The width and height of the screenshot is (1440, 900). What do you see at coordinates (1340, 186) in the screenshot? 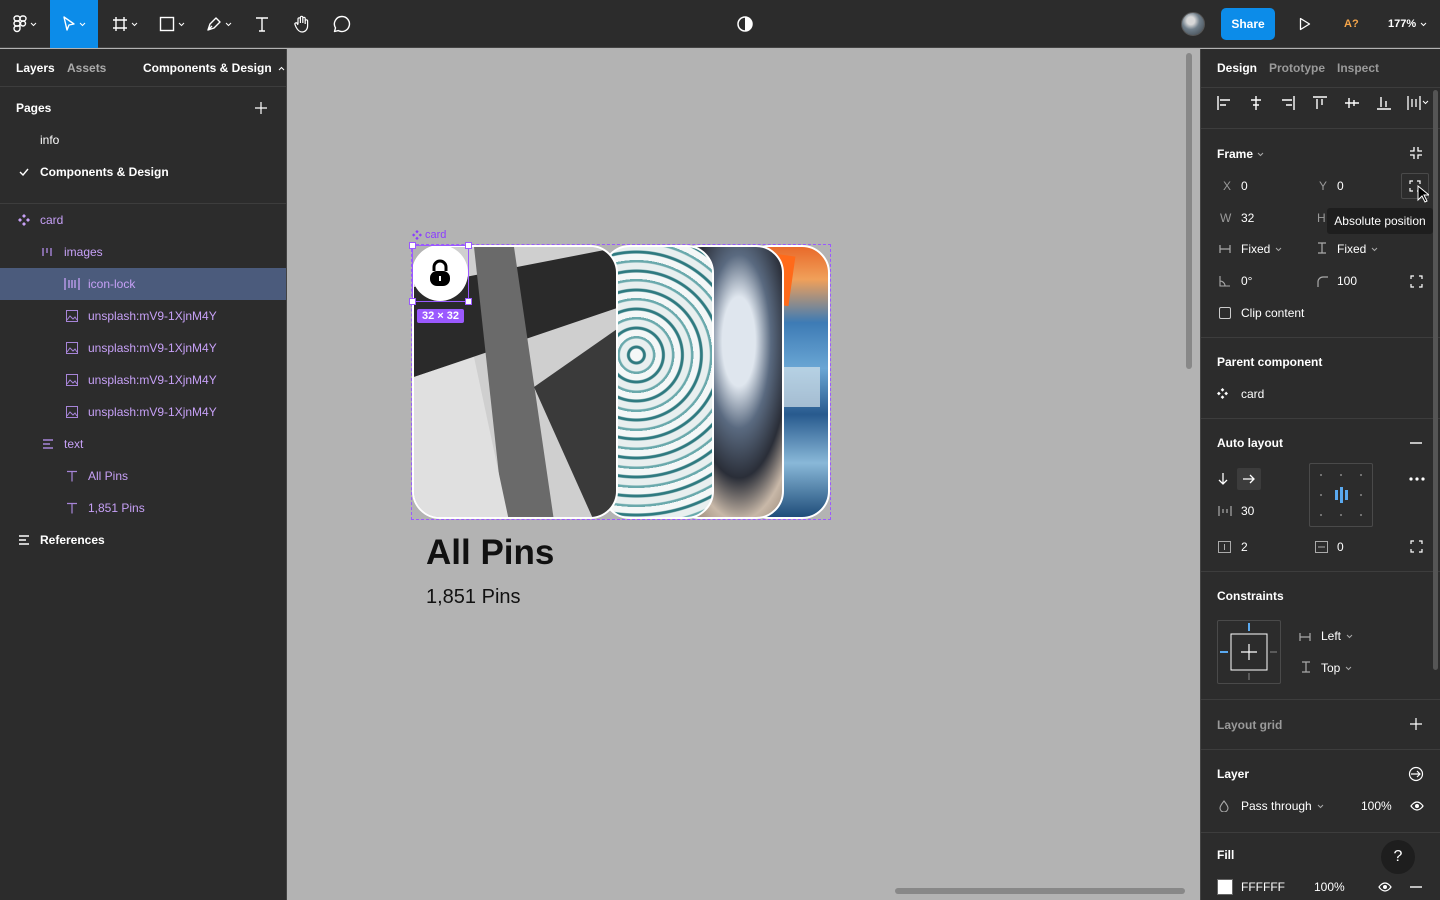
I see `y-input: 0` at bounding box center [1340, 186].